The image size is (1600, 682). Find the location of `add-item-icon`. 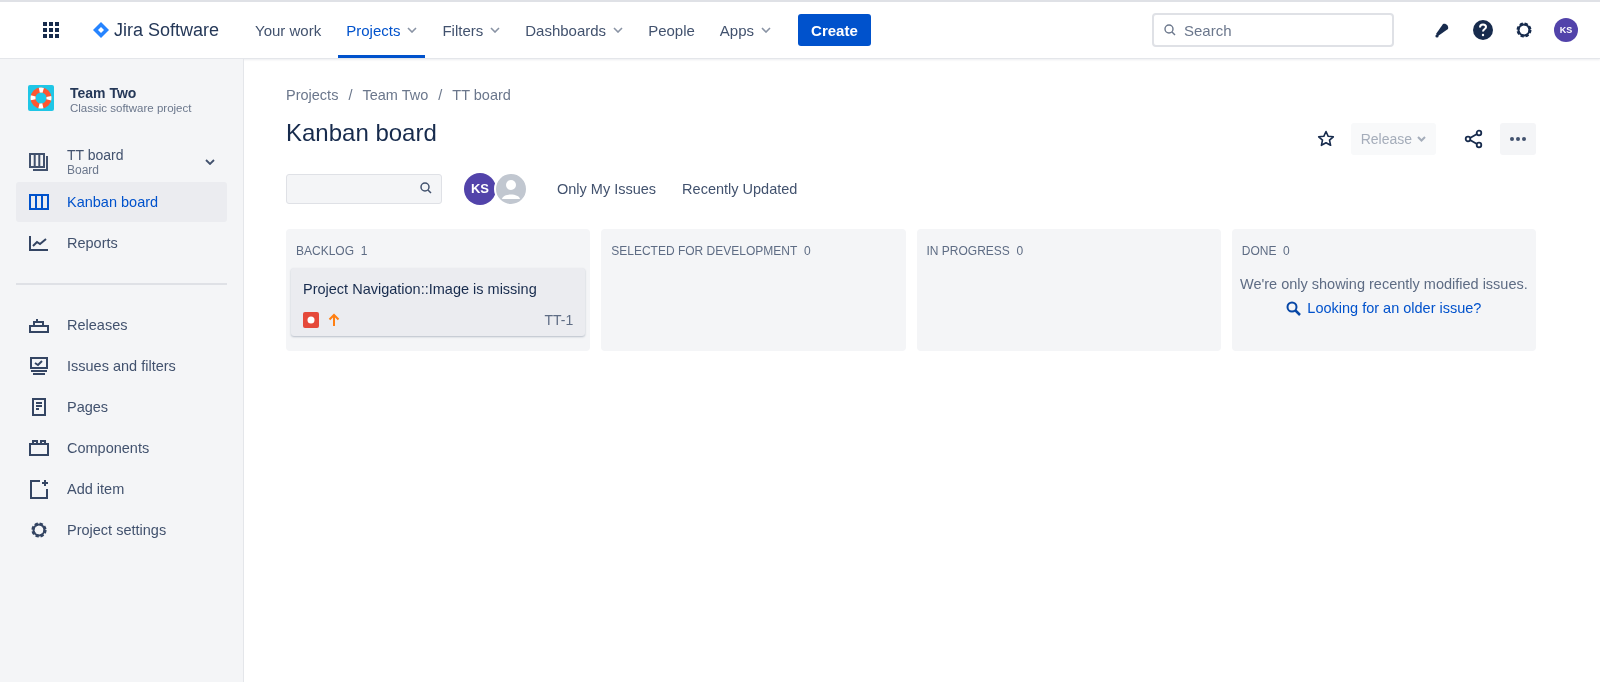

add-item-icon is located at coordinates (39, 489).